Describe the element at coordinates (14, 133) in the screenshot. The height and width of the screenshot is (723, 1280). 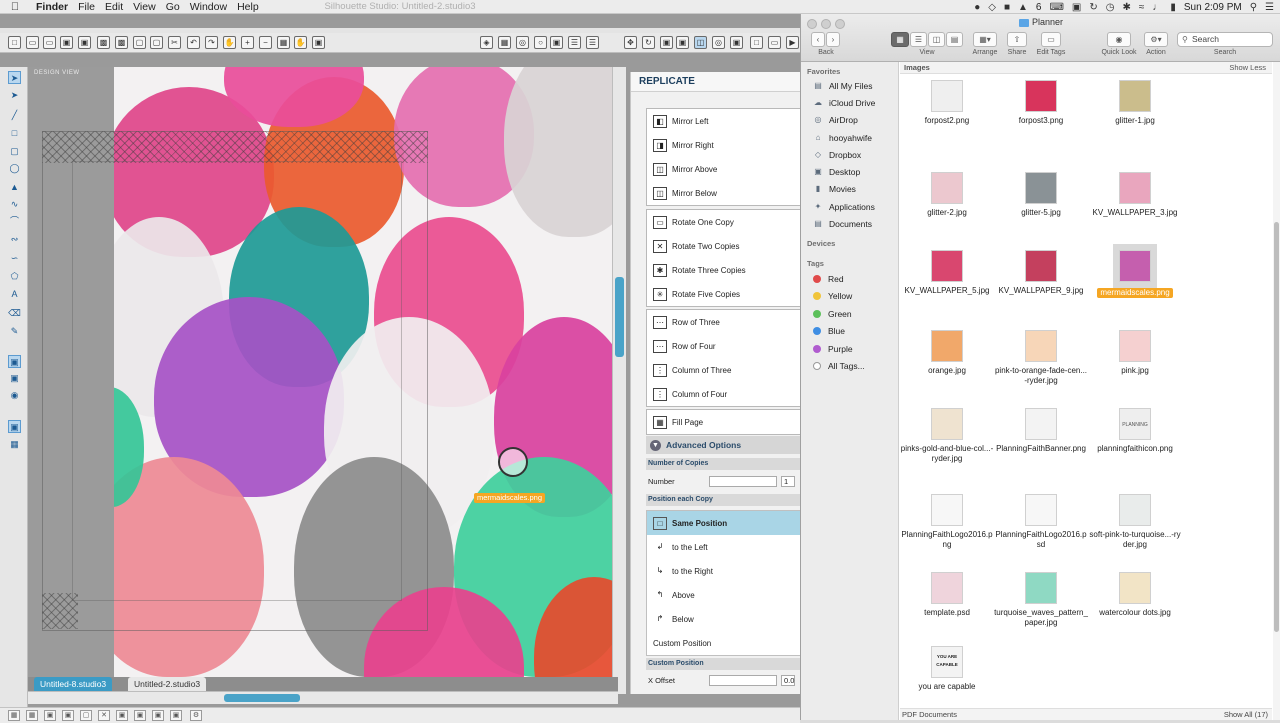
I see `rectangle-tool-icon: □` at that location.